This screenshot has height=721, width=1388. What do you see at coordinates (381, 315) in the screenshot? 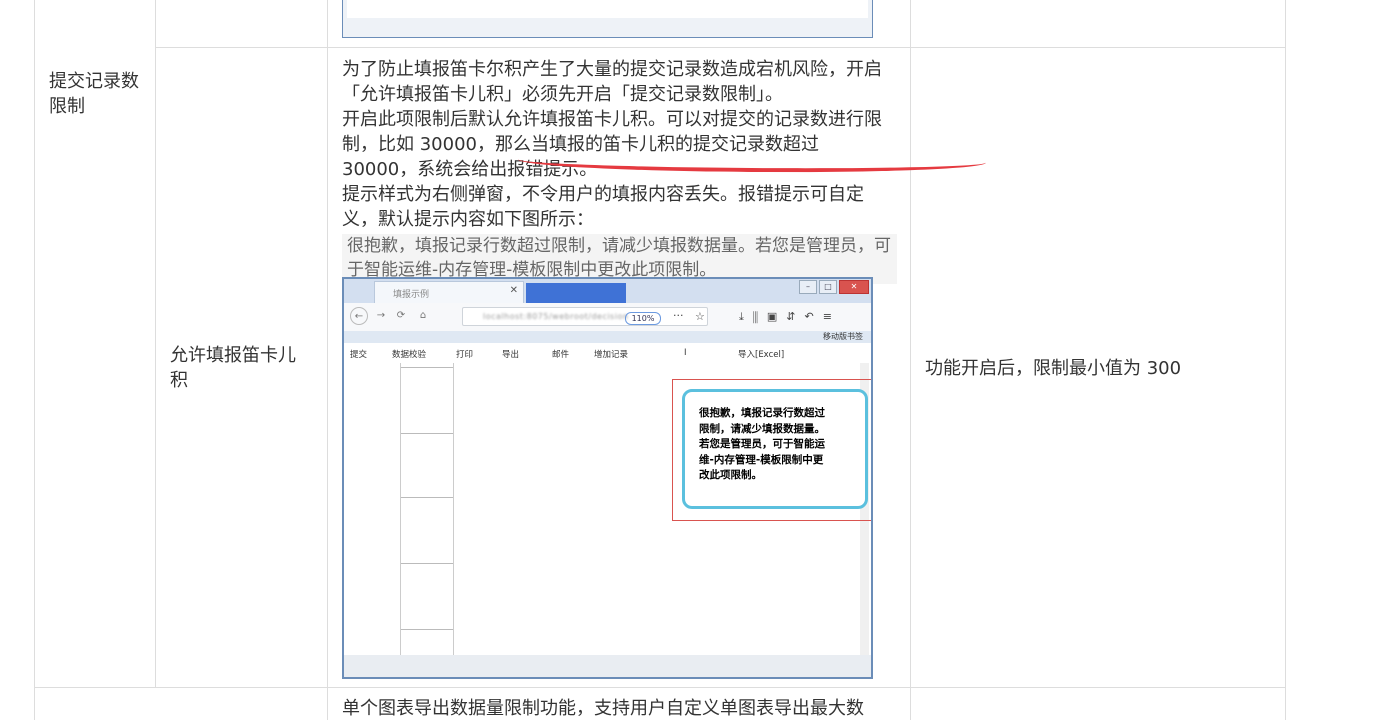
I see `forward-icon: →` at bounding box center [381, 315].